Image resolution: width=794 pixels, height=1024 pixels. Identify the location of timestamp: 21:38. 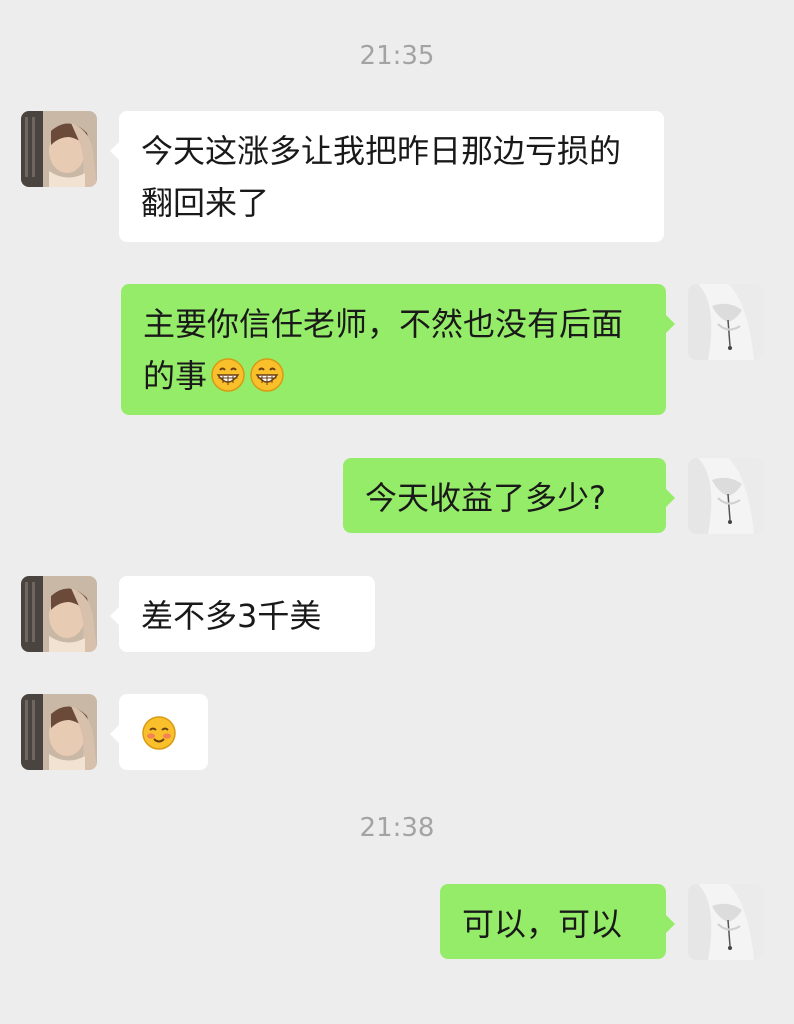
(397, 828).